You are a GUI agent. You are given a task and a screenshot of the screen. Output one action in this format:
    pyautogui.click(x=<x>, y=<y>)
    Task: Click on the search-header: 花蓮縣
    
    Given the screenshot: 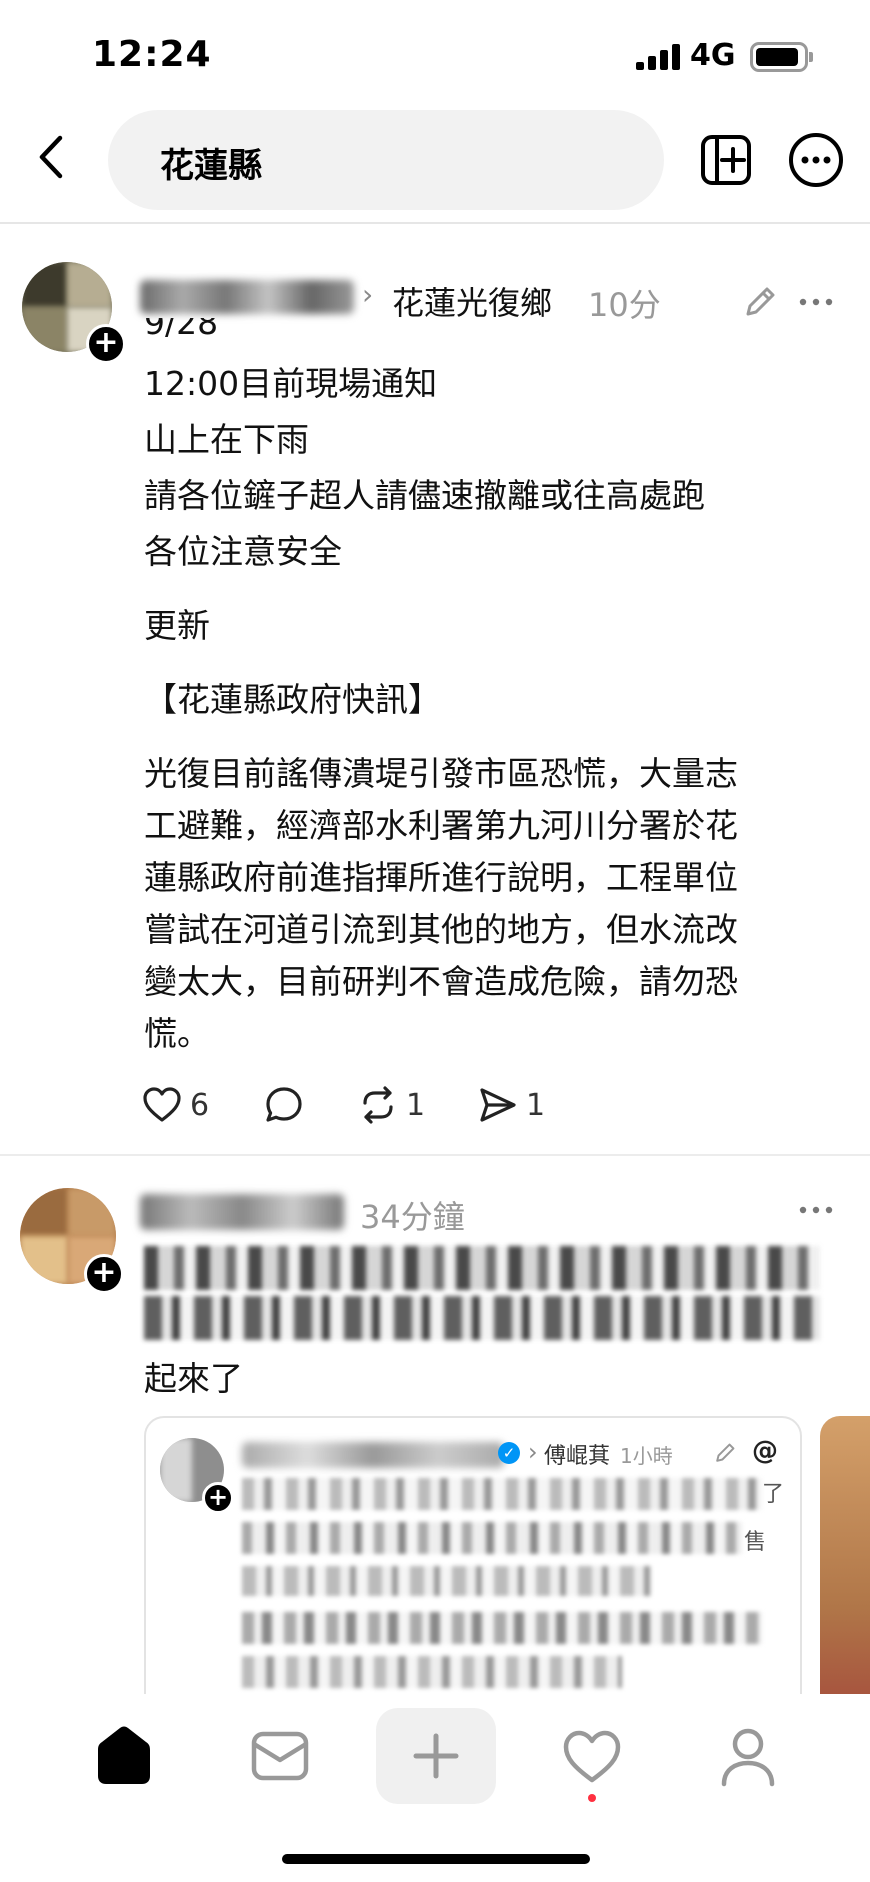 What is the action you would take?
    pyautogui.click(x=435, y=164)
    